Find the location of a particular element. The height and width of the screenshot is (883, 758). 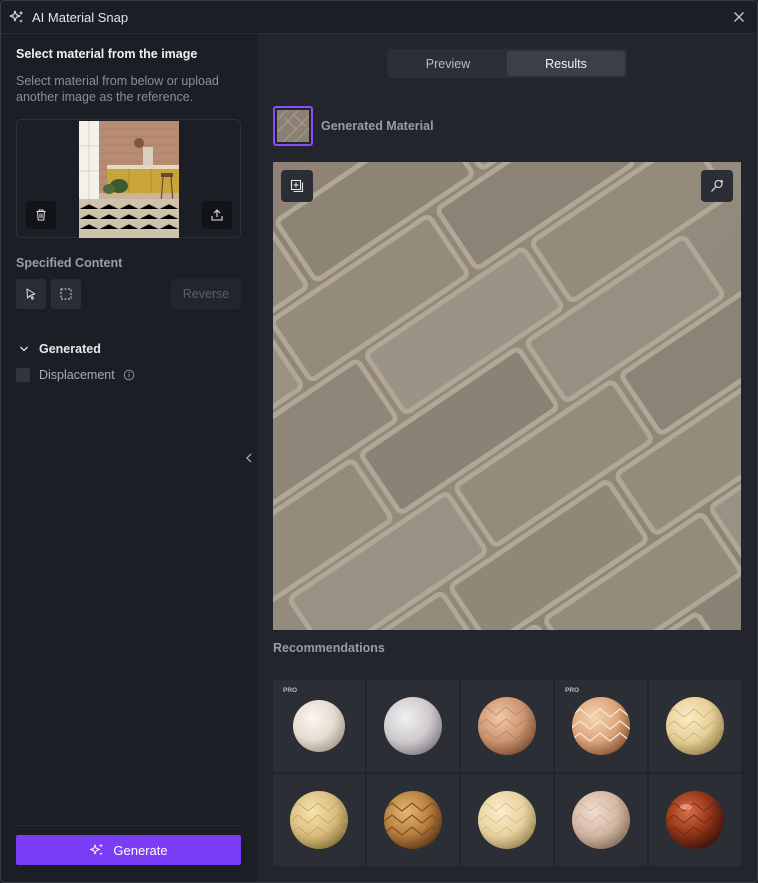

section-title: Select material from the image is located at coordinates (107, 54).